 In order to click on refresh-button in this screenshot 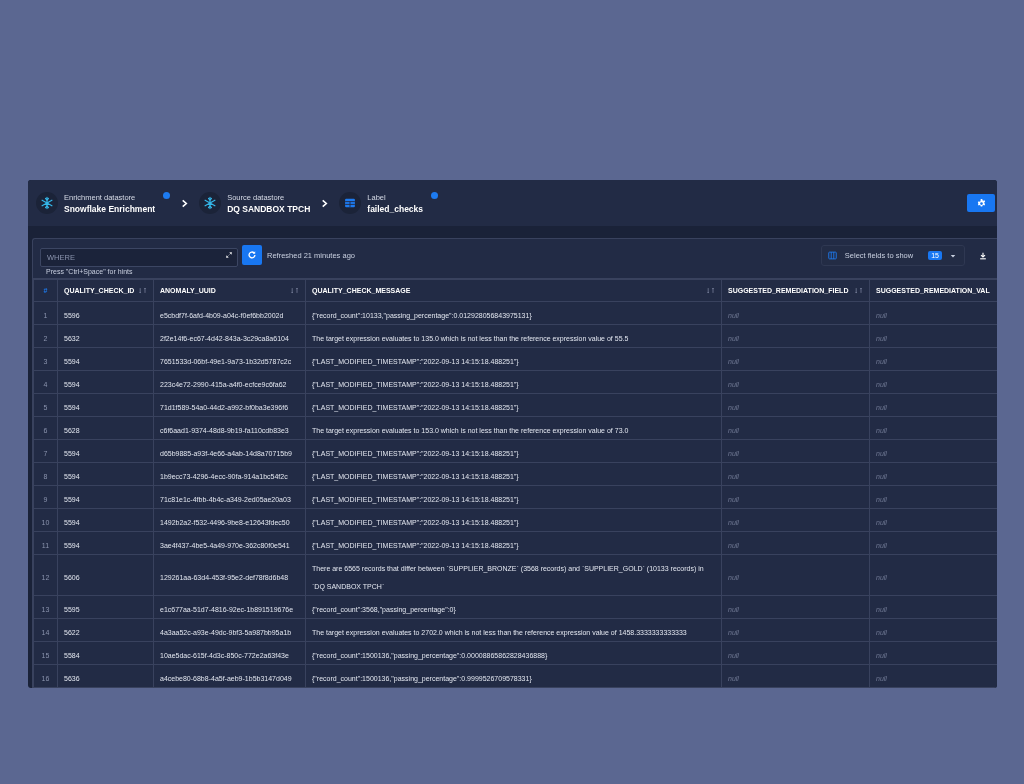, I will do `click(252, 255)`.